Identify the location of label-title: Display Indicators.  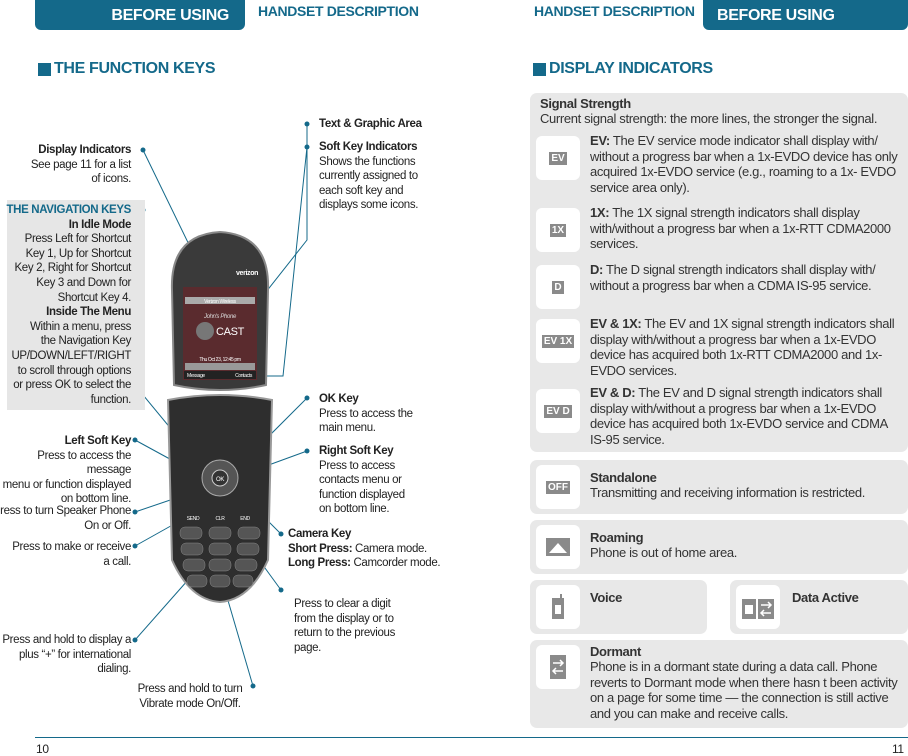
(84, 150).